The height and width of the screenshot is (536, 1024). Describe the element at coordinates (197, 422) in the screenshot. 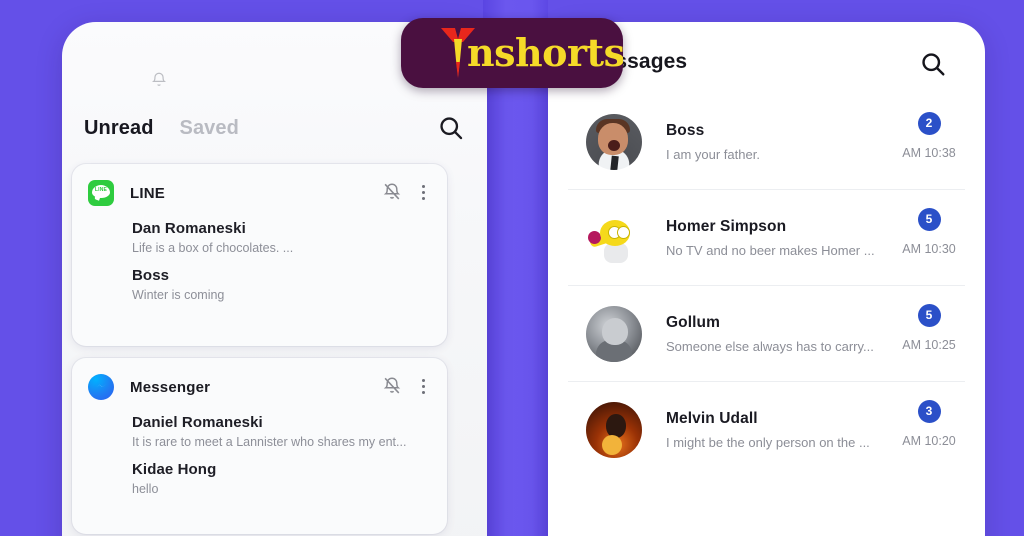

I see `message-sender: Daniel Romaneski` at that location.